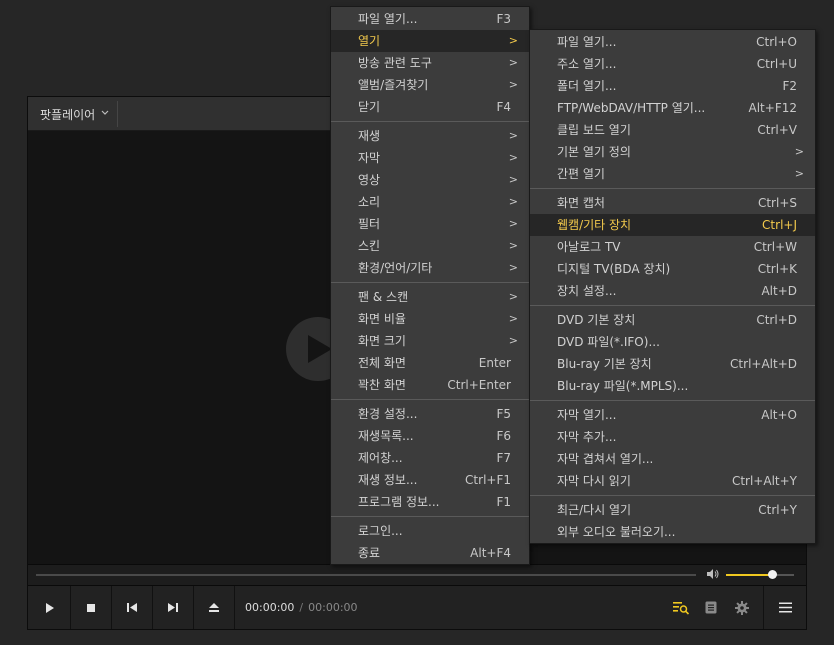  I want to click on menu-item-자막-열기: 자막 열기... Alt+O, so click(672, 415).